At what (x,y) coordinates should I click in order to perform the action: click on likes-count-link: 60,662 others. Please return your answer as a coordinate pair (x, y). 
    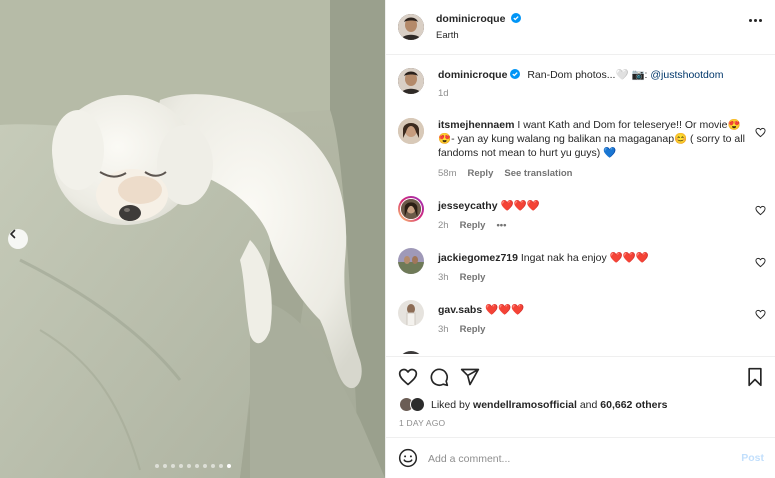
    Looking at the image, I should click on (633, 405).